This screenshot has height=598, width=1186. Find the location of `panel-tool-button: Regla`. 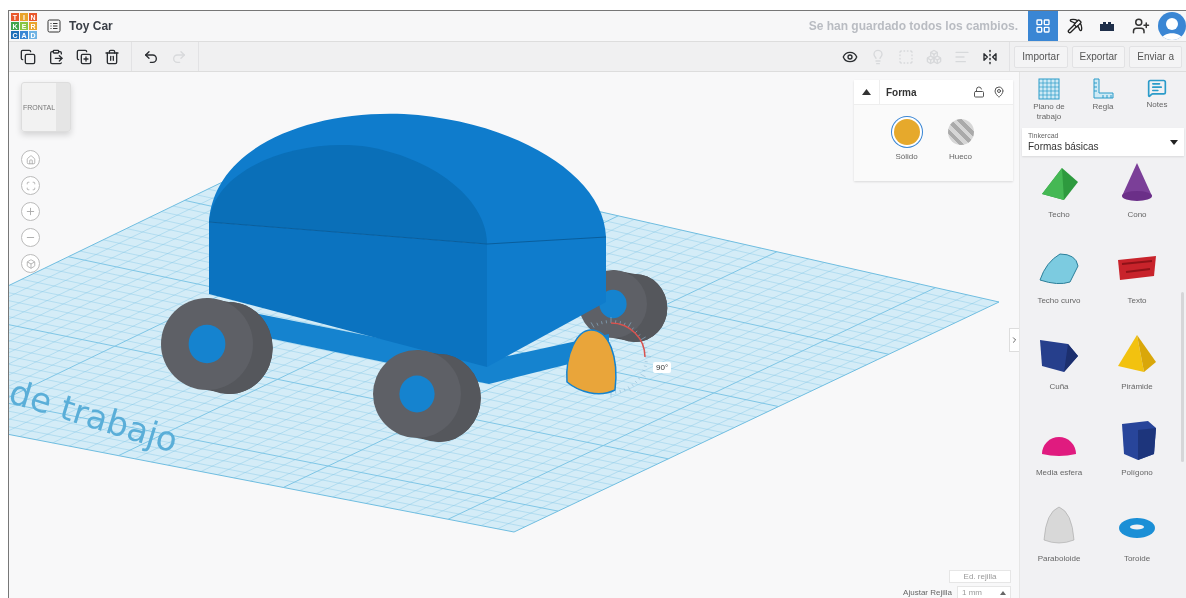

panel-tool-button: Regla is located at coordinates (1103, 102).